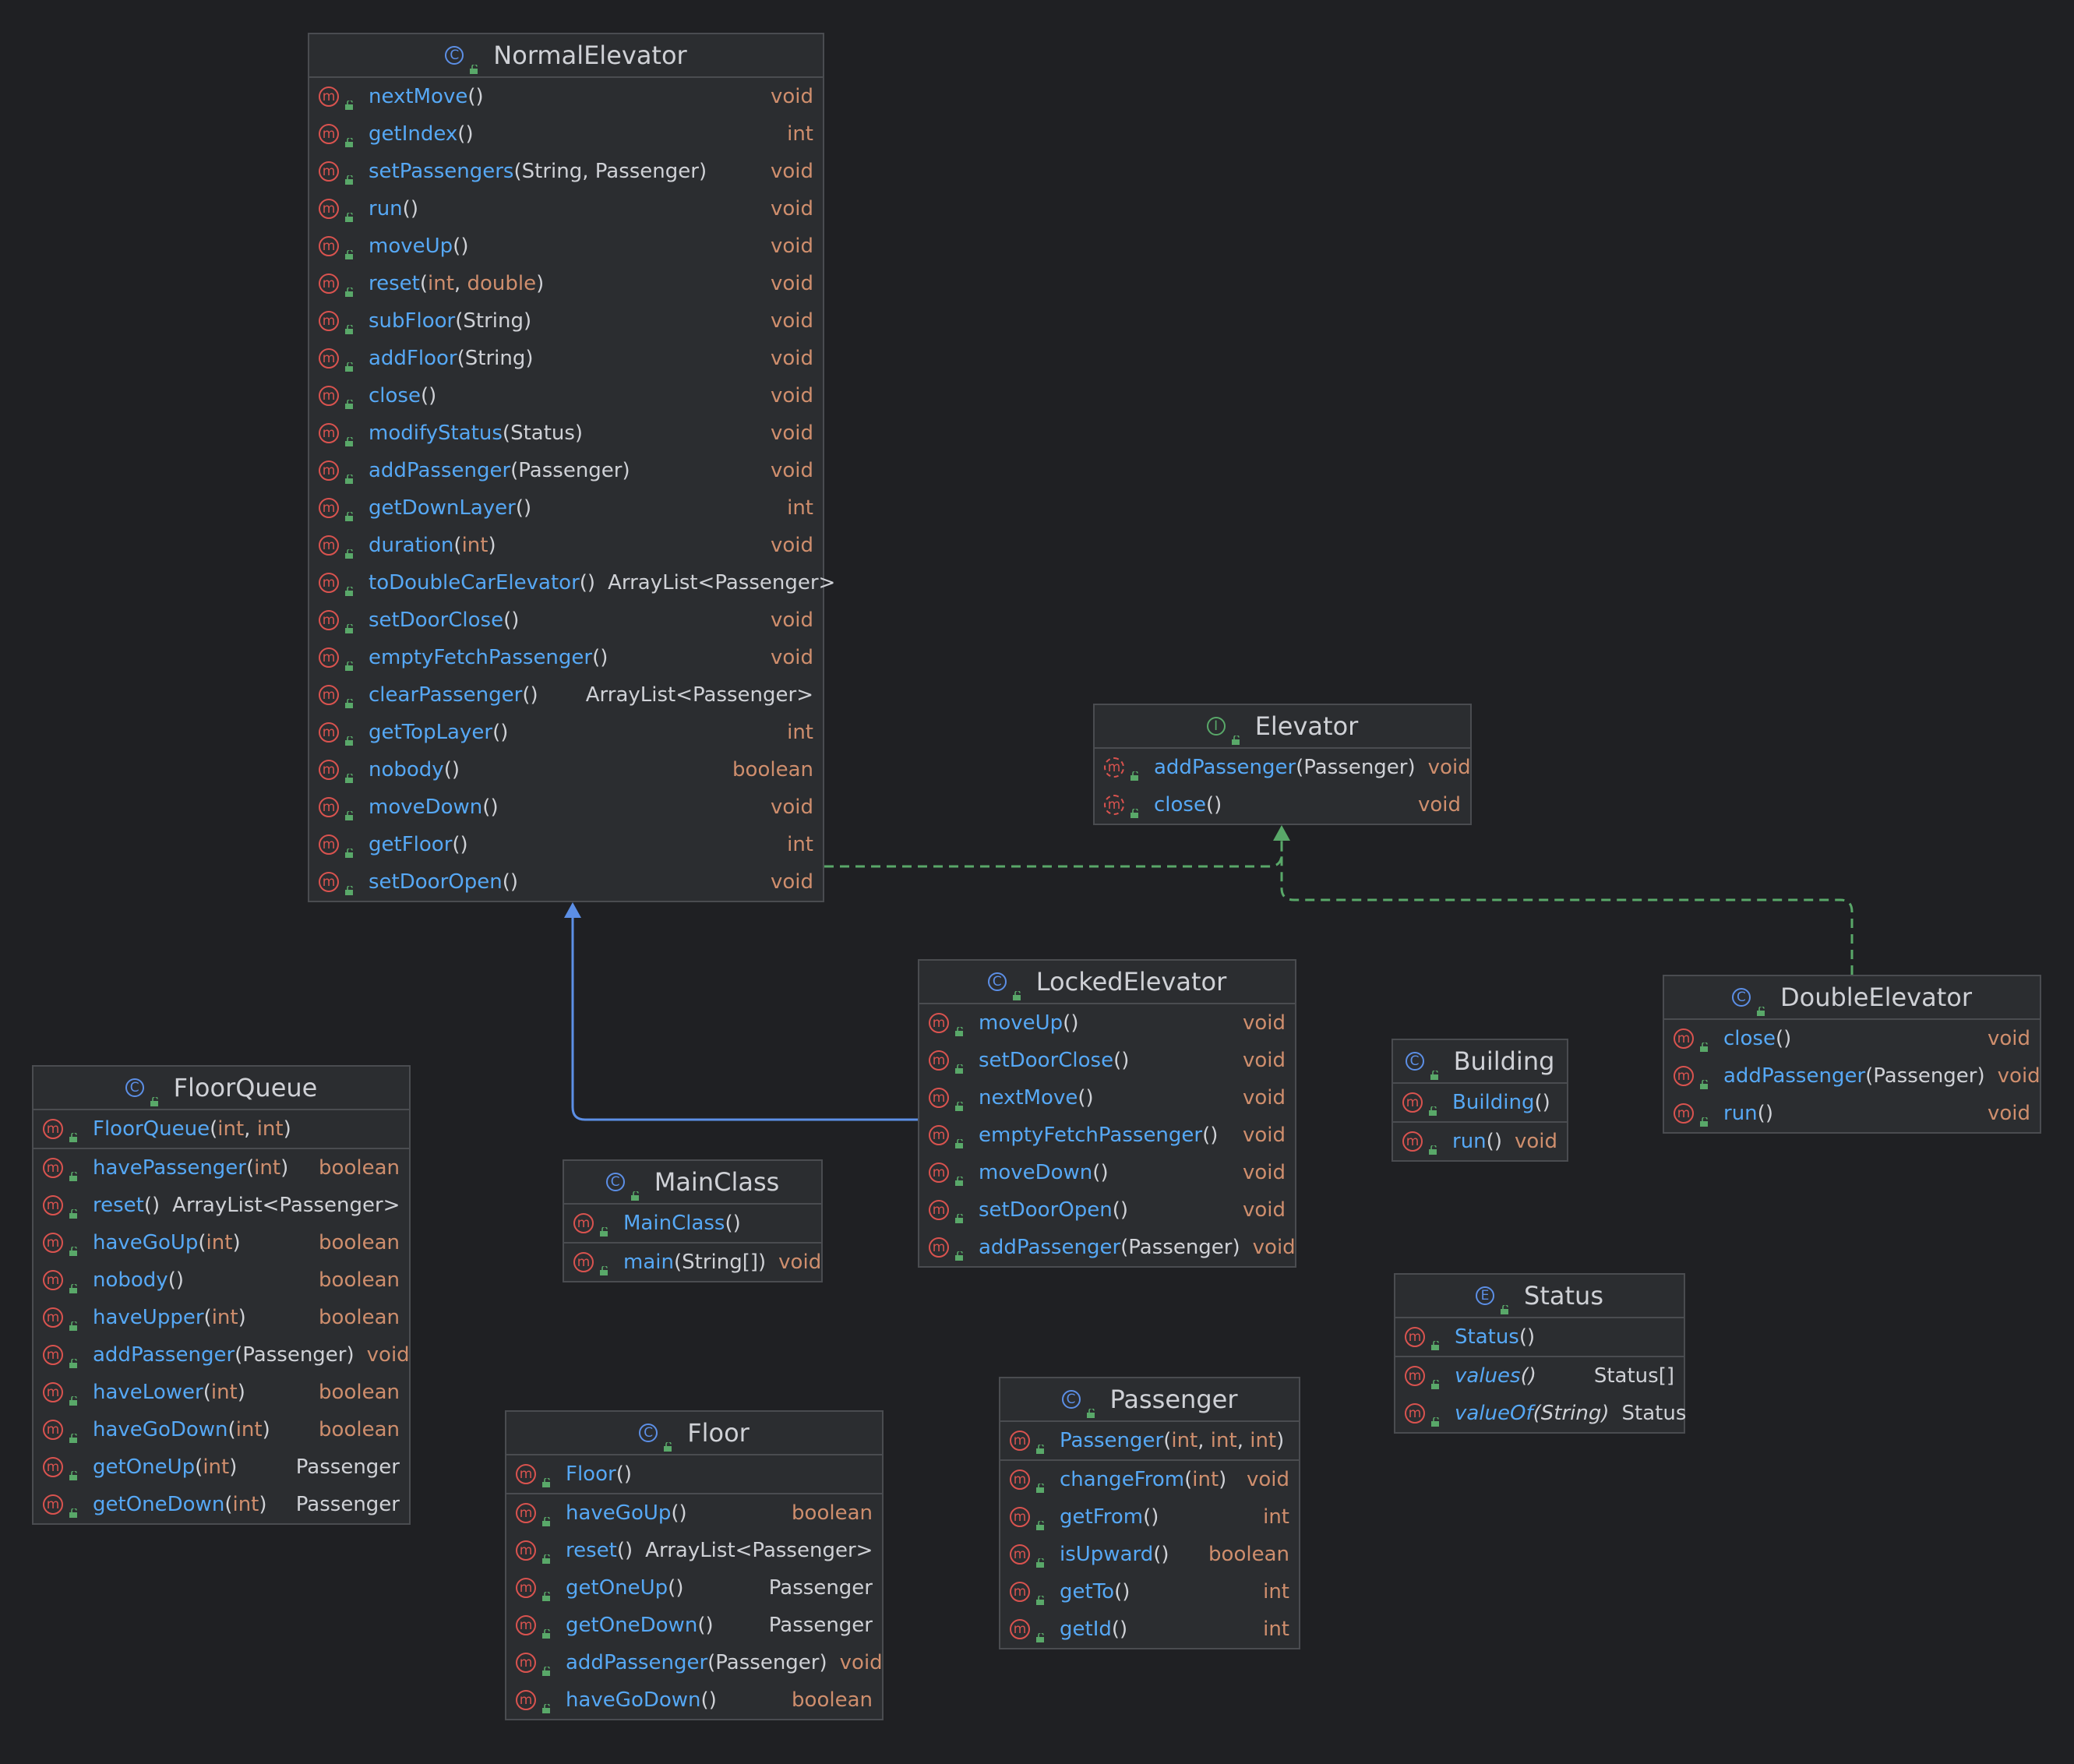 This screenshot has height=1764, width=2074. What do you see at coordinates (1149, 1629) in the screenshot?
I see `method-row-get-id: m getId() int` at bounding box center [1149, 1629].